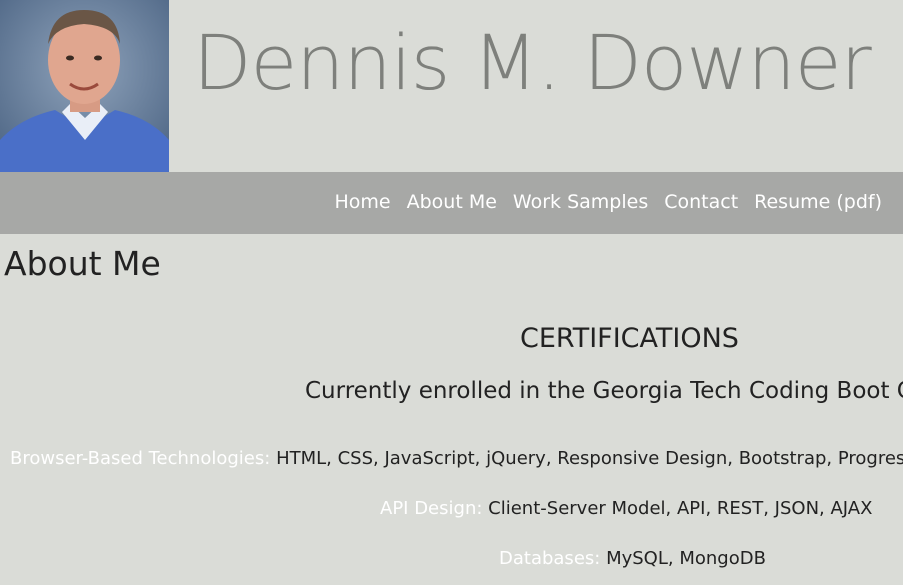 The image size is (903, 585). What do you see at coordinates (431, 508) in the screenshot?
I see `skill-label: API Design:` at bounding box center [431, 508].